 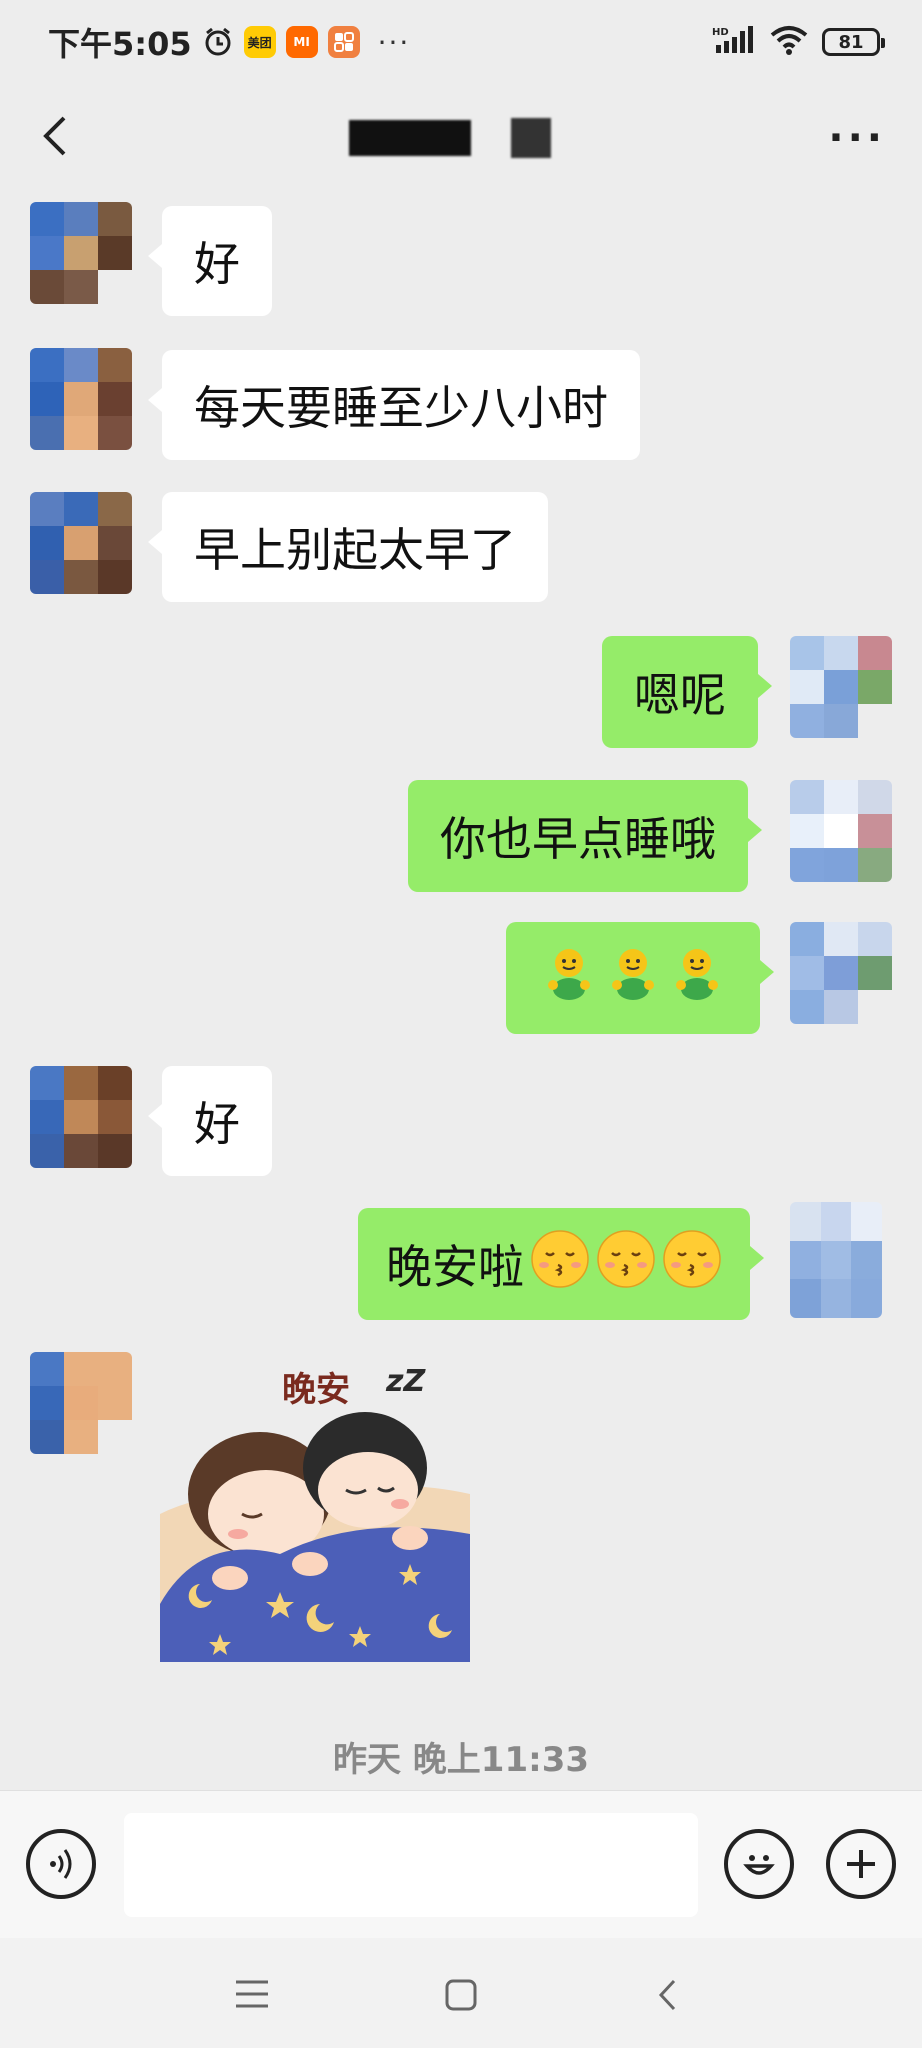 I want to click on message-input-bar, so click(x=461, y=1864).